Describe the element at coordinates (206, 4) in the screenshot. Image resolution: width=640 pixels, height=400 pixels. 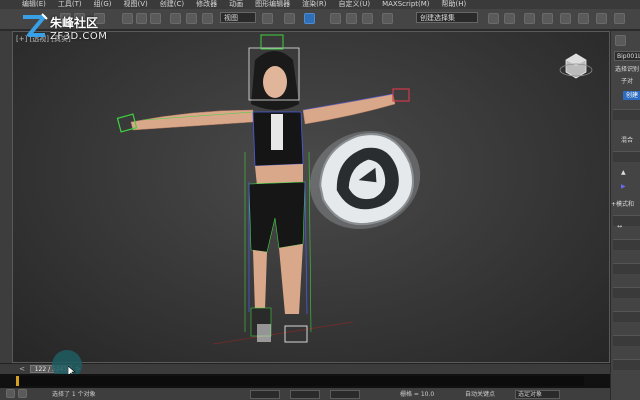
I see `menu-modifiers: 修改器` at that location.